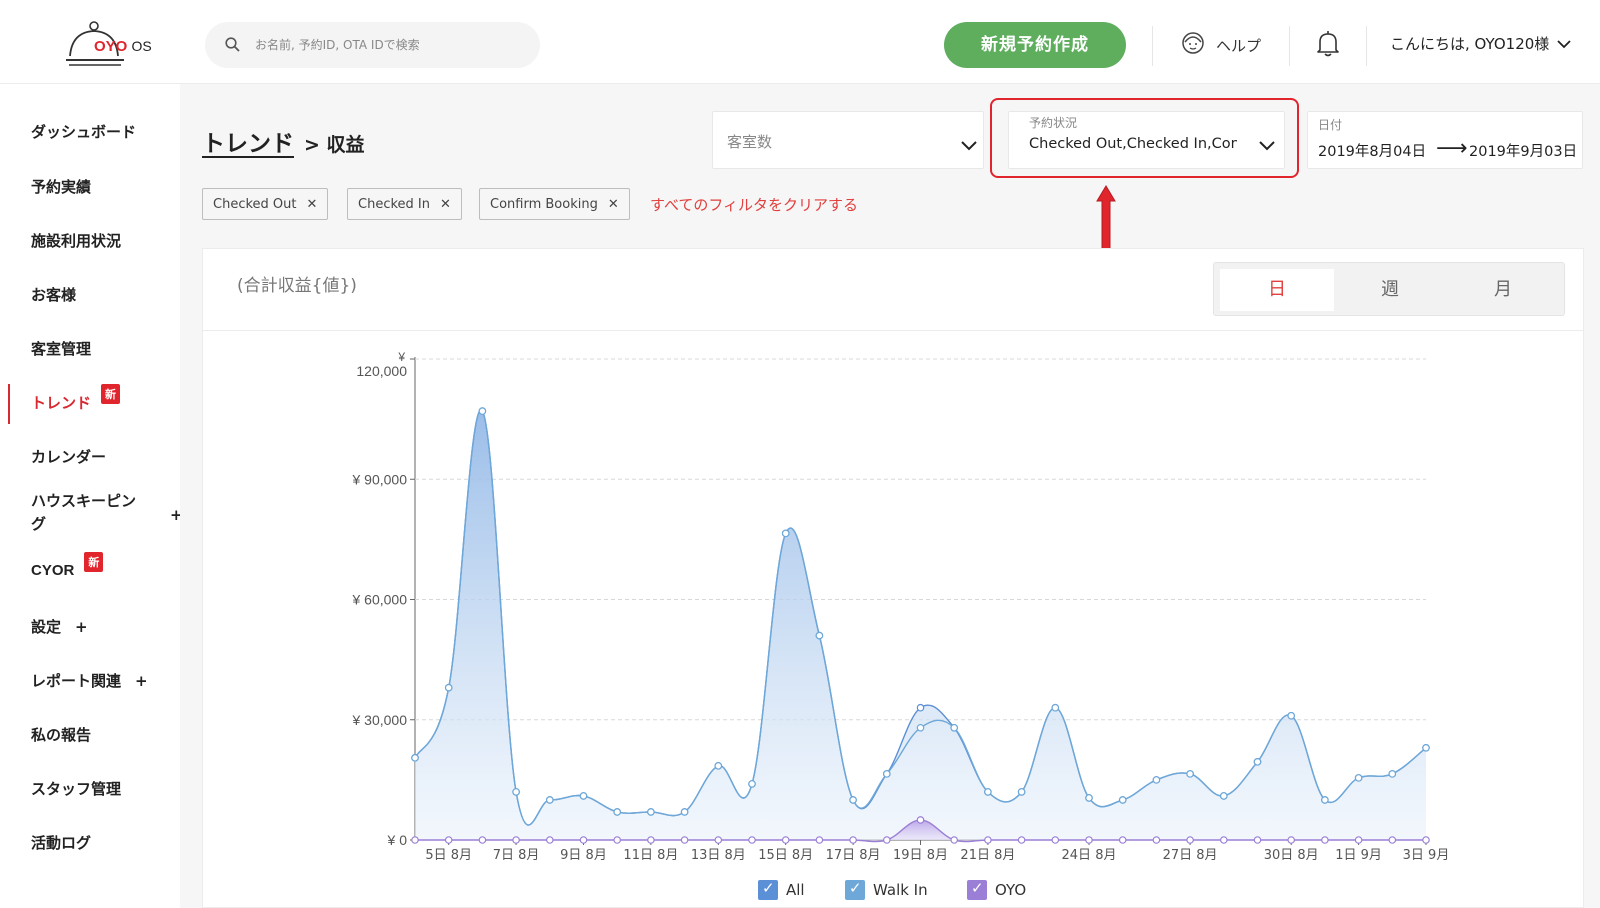 The image size is (1600, 908). What do you see at coordinates (448, 855) in the screenshot?
I see `x-tick-label: 5日 8月` at bounding box center [448, 855].